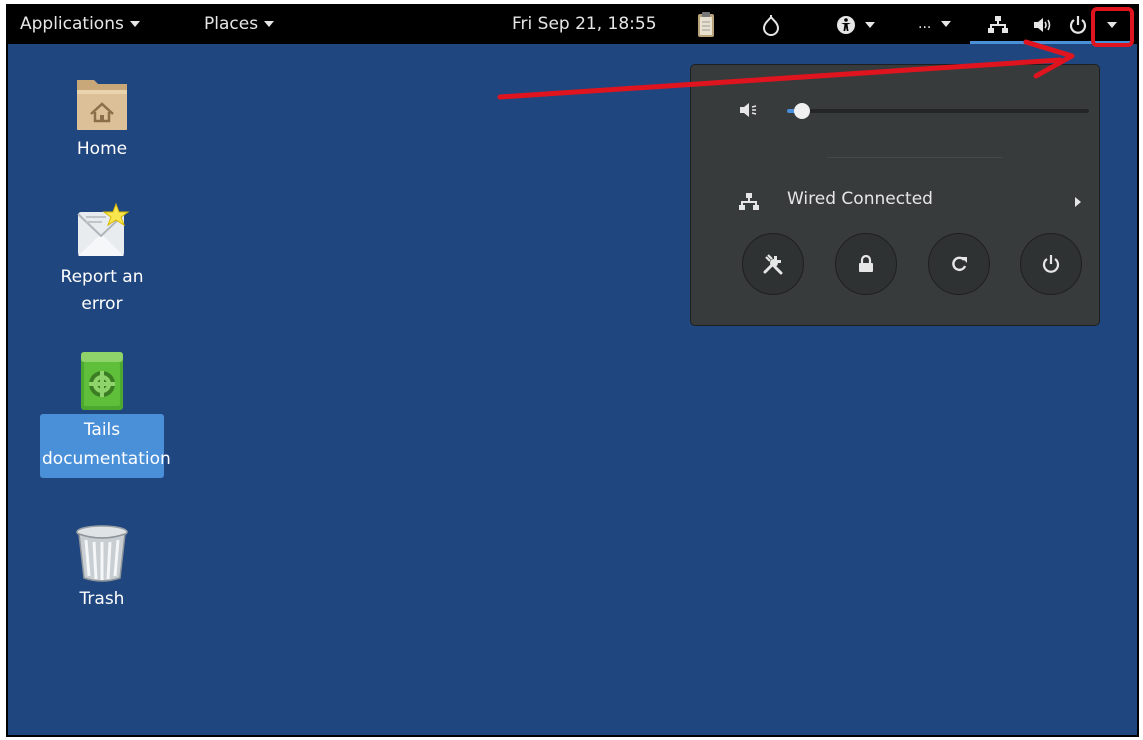 The image size is (1143, 740). Describe the element at coordinates (1112, 27) in the screenshot. I see `annotation-highlight-box` at that location.